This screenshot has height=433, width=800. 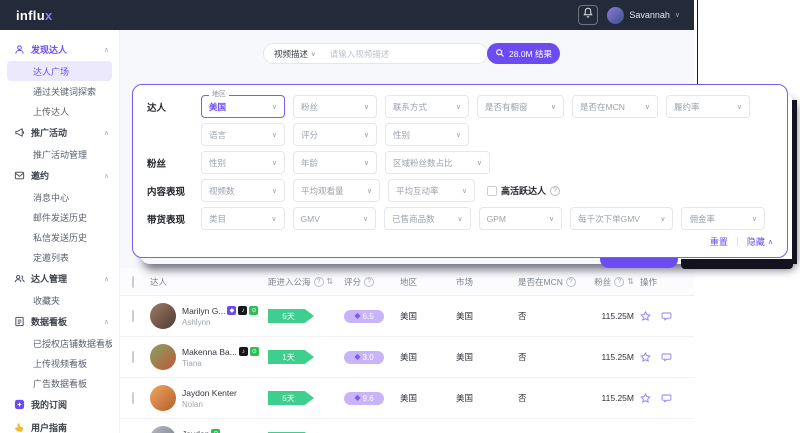 I want to click on filter-select-floating-label: 地区, so click(x=219, y=95).